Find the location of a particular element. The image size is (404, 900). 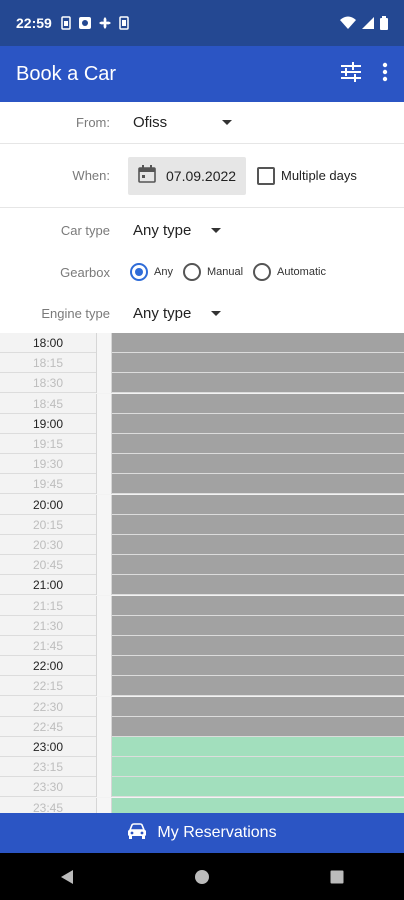

time-slot: 19:00 is located at coordinates (202, 423).